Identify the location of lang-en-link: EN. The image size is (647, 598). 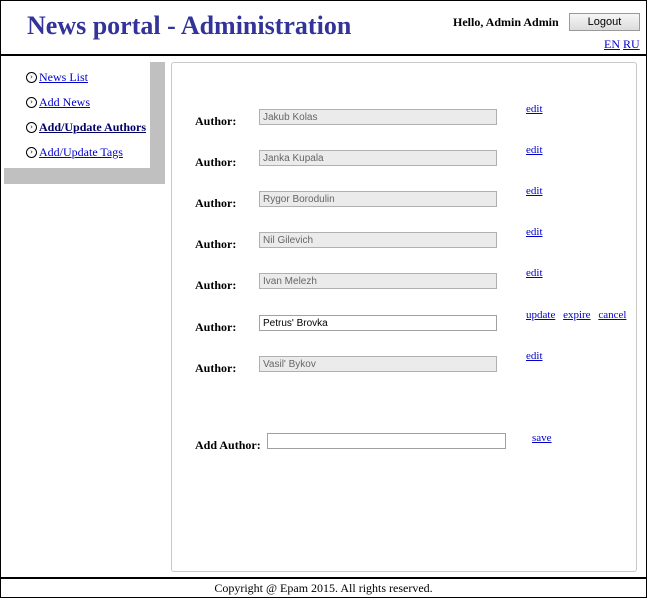
(612, 44).